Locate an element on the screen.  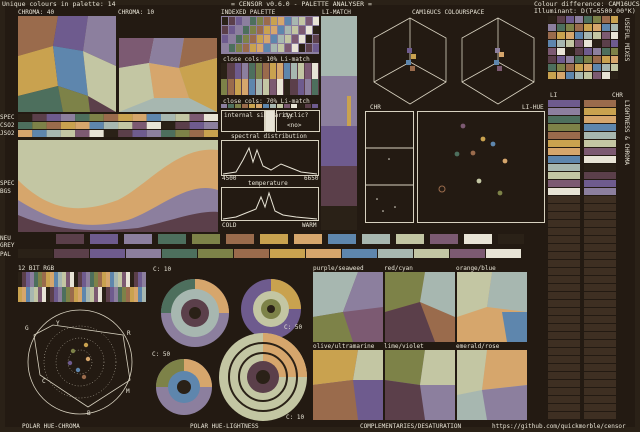
warm-label: WARM is located at coordinates (309, 225).